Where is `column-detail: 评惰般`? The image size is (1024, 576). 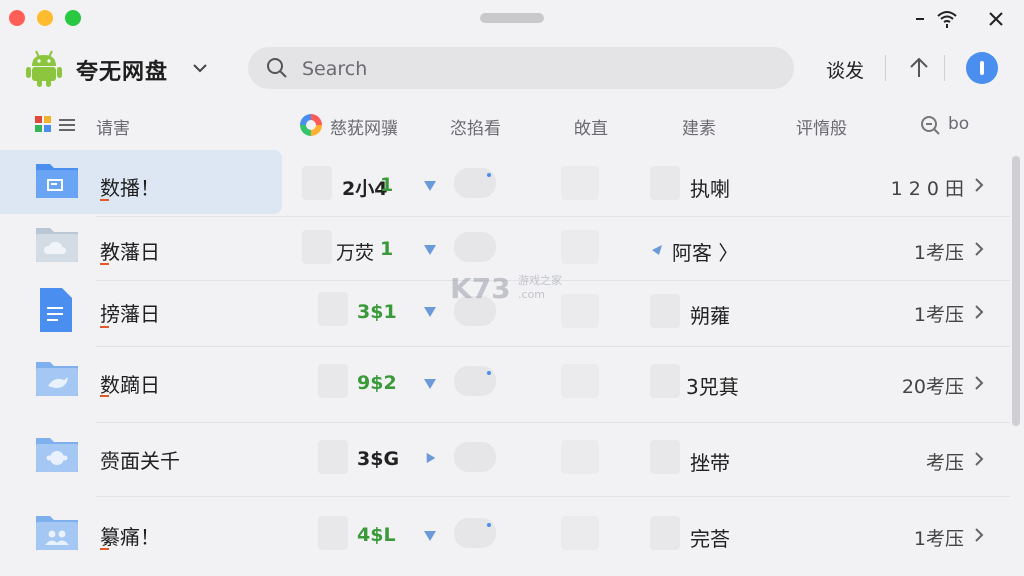
column-detail: 评惰般 is located at coordinates (821, 126).